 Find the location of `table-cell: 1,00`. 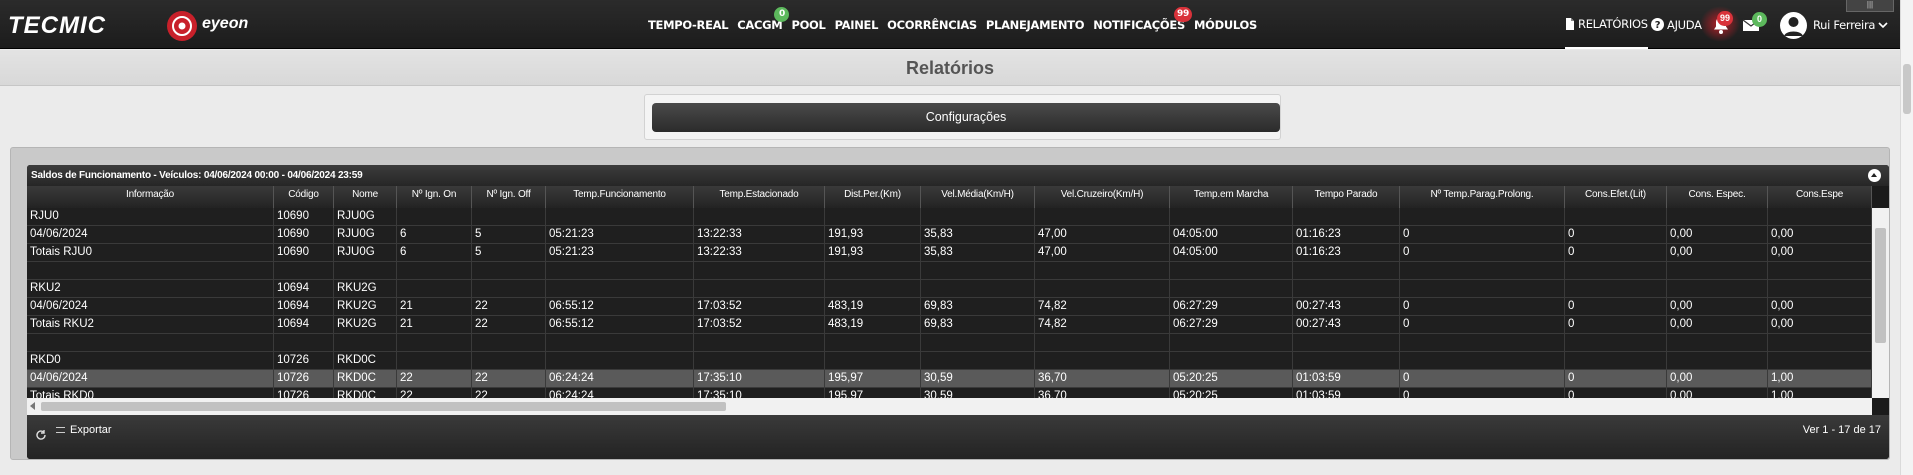

table-cell: 1,00 is located at coordinates (1820, 378).